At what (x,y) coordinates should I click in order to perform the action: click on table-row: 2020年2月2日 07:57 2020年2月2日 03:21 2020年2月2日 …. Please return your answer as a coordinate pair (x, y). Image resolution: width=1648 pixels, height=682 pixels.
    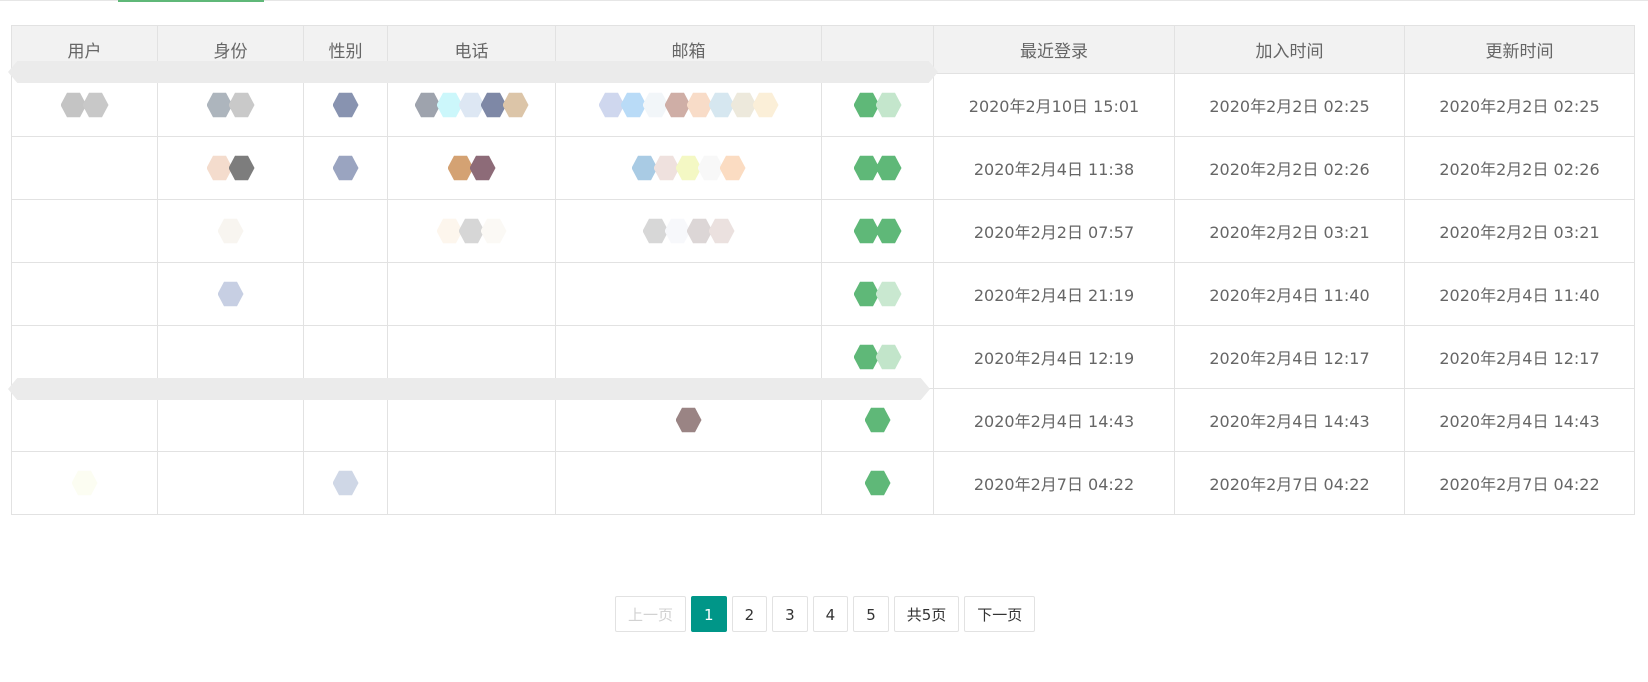
    Looking at the image, I should click on (823, 231).